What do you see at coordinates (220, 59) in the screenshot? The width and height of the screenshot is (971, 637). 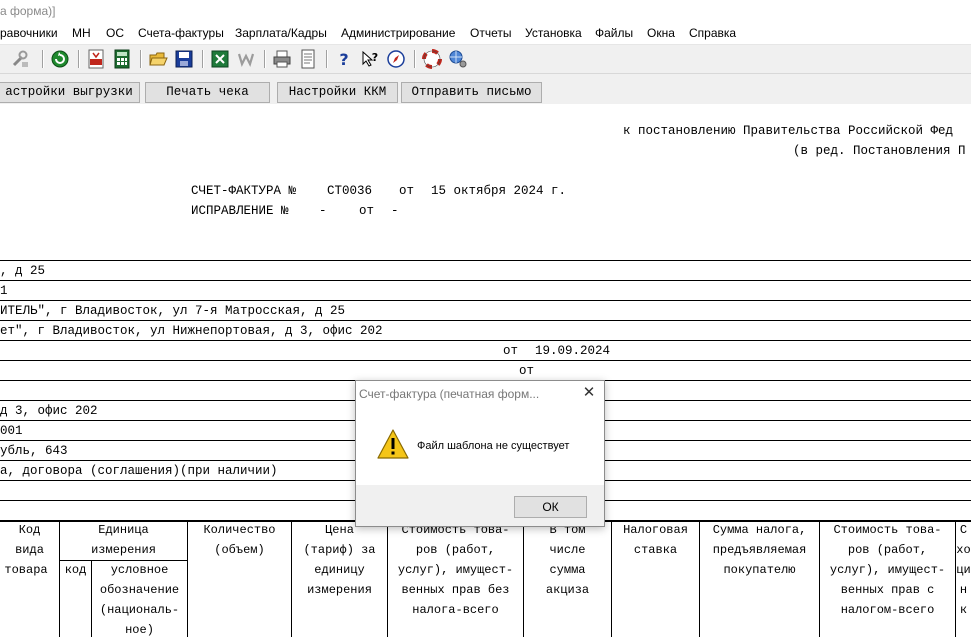 I see `excel-icon` at bounding box center [220, 59].